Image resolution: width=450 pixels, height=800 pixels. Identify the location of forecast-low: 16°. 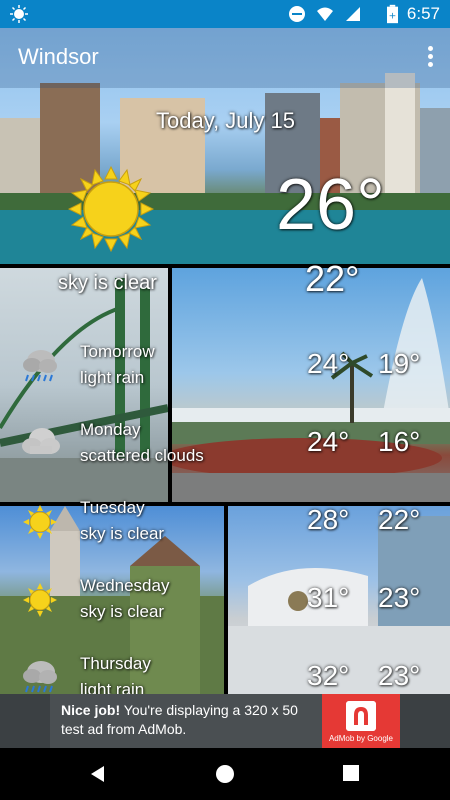
(399, 441).